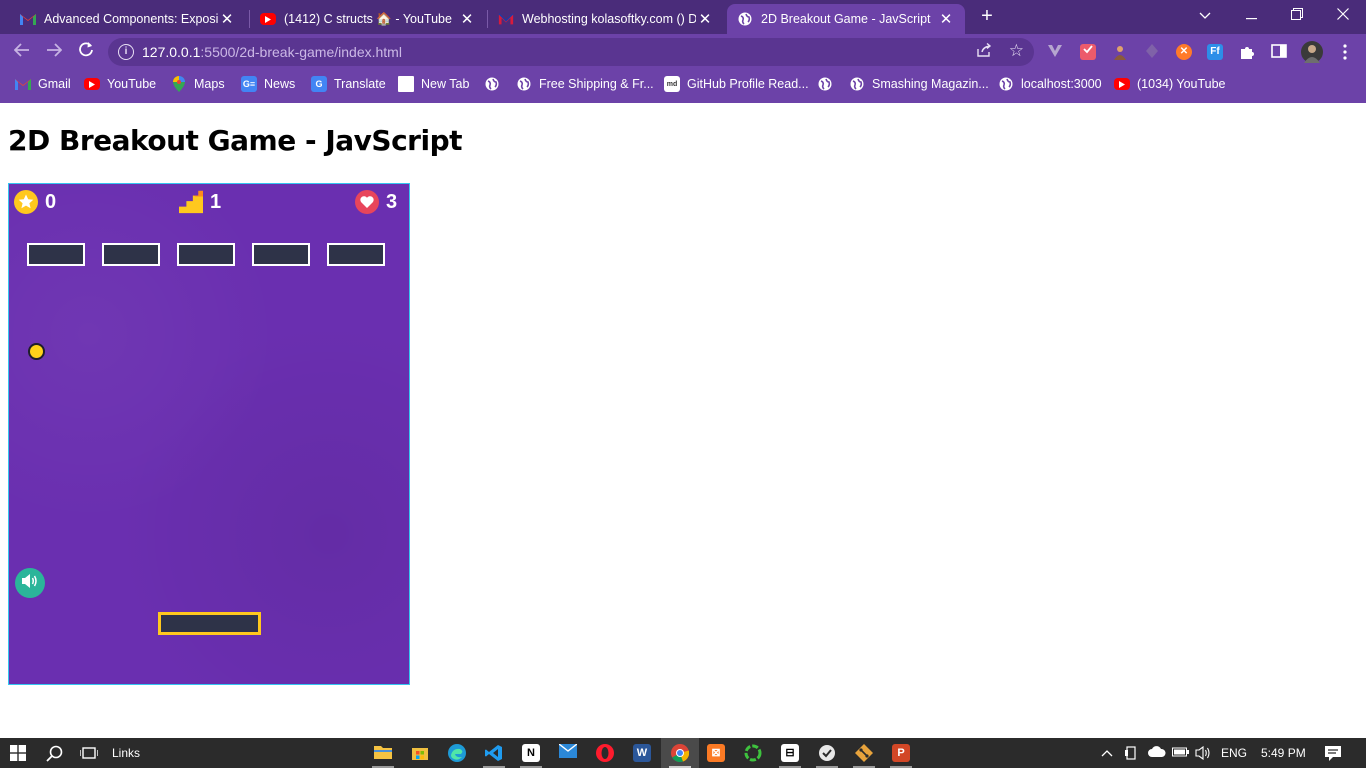  Describe the element at coordinates (348, 84) in the screenshot. I see `bookmark-translate: G Translate` at that location.